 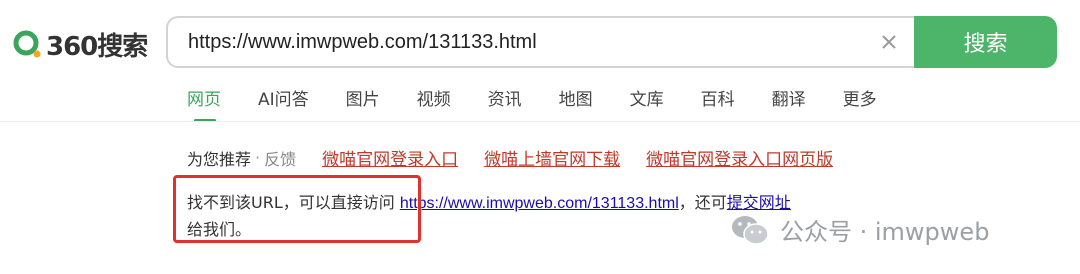 I want to click on direct-url-link: https://www.imwpweb.com/131133.html, so click(x=539, y=203).